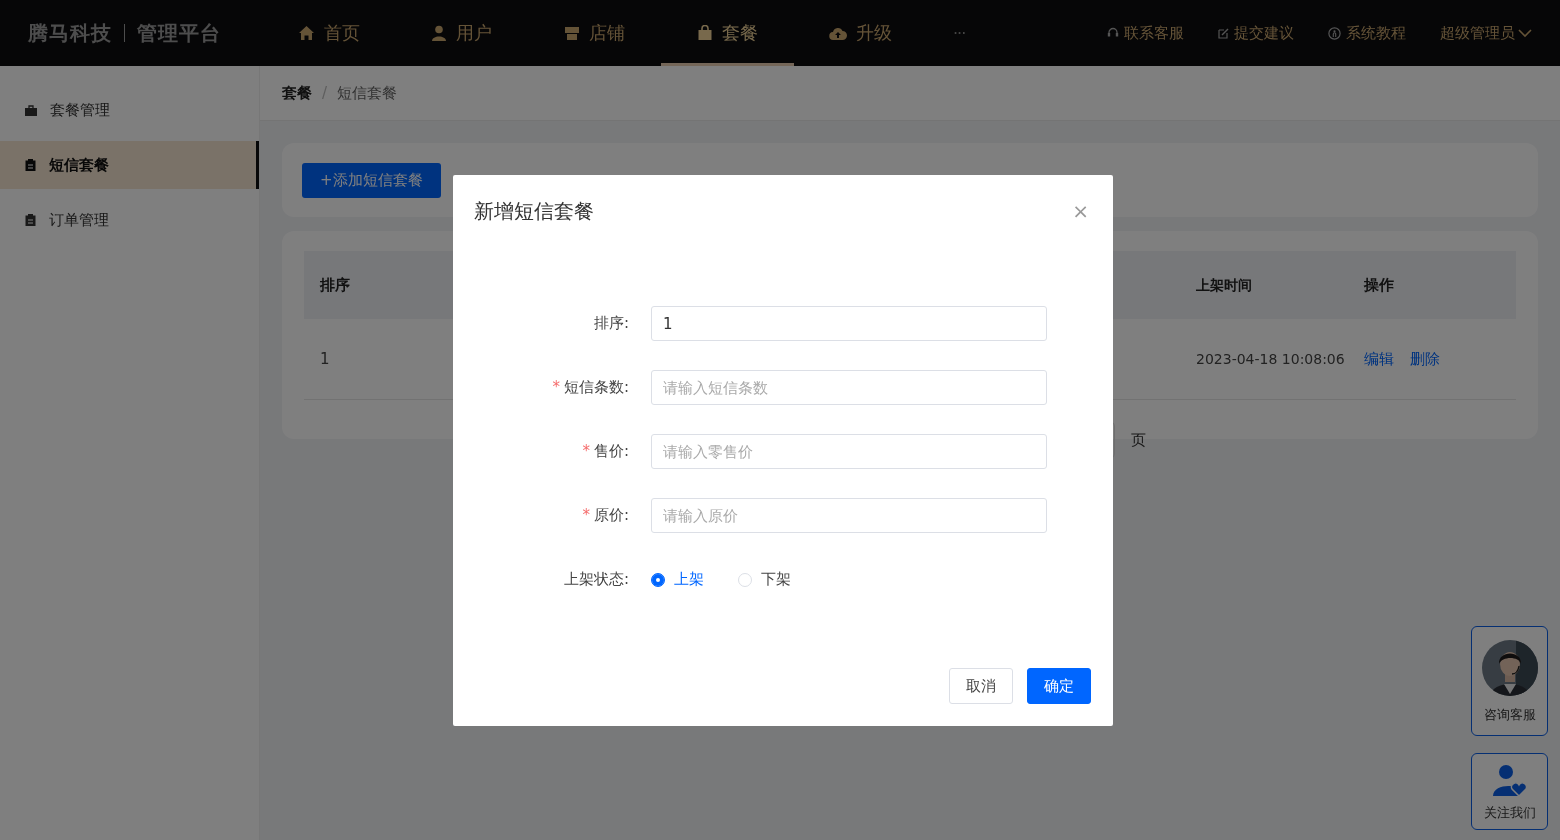 This screenshot has height=840, width=1560. What do you see at coordinates (849, 387) in the screenshot?
I see `input-field: 请输入短信条数` at bounding box center [849, 387].